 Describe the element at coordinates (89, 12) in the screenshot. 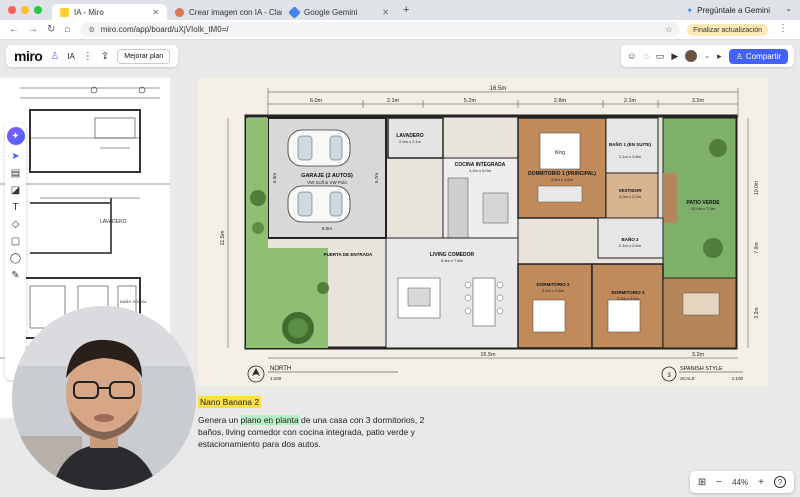

I see `tab-title: IA - Miro` at that location.